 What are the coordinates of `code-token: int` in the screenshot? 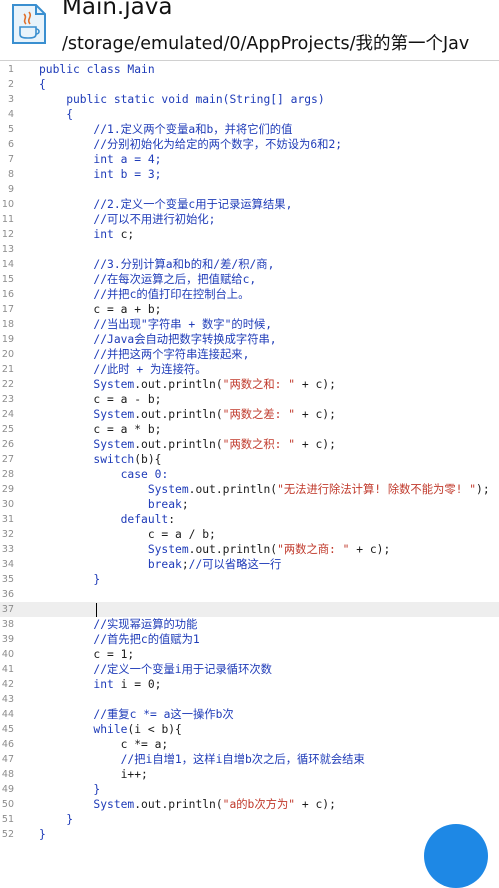 It's located at (103, 234).